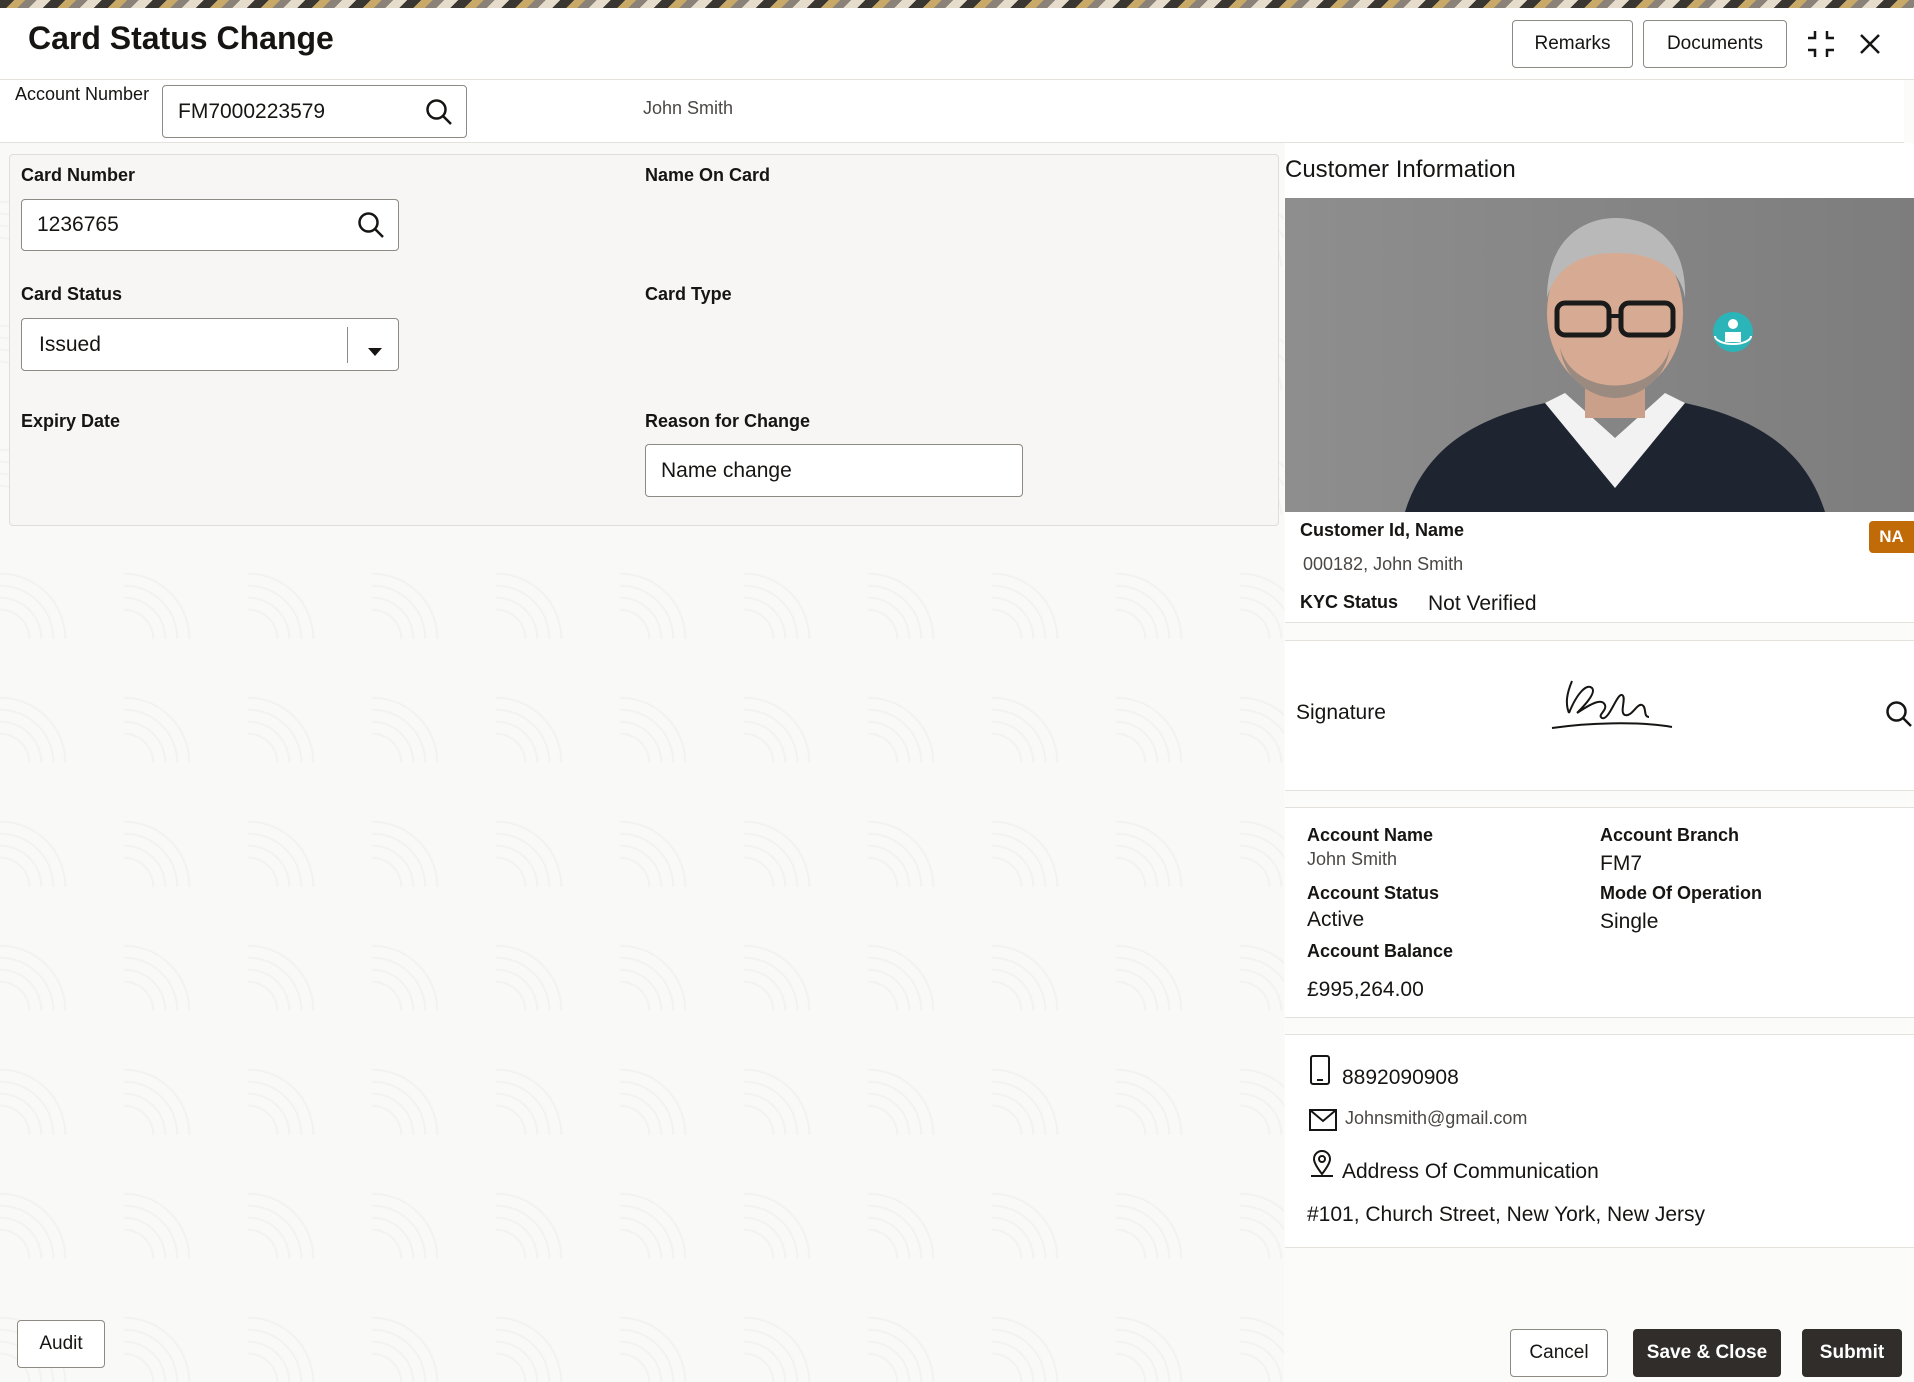 This screenshot has width=1914, height=1382. What do you see at coordinates (688, 108) in the screenshot?
I see `account-holder-name: John Smith` at bounding box center [688, 108].